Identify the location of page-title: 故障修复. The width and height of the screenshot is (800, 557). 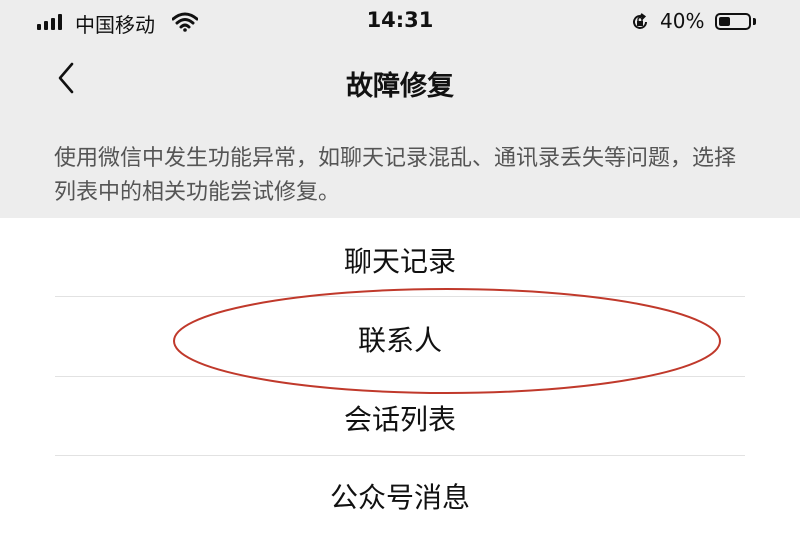
(400, 86).